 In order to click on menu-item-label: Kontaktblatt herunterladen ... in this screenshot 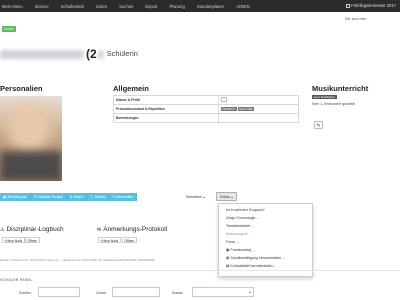, I will do `click(253, 266)`.